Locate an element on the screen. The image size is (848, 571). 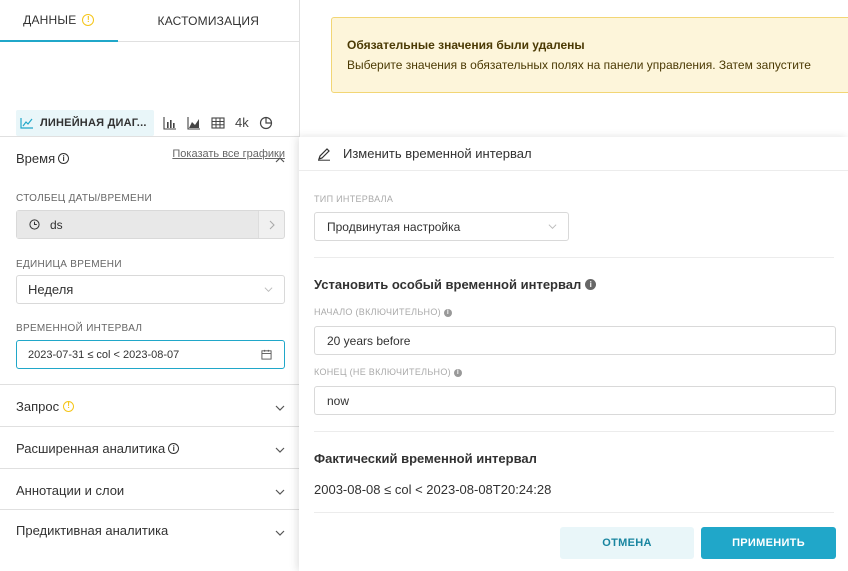
datetime-column-field: ds is located at coordinates (150, 224).